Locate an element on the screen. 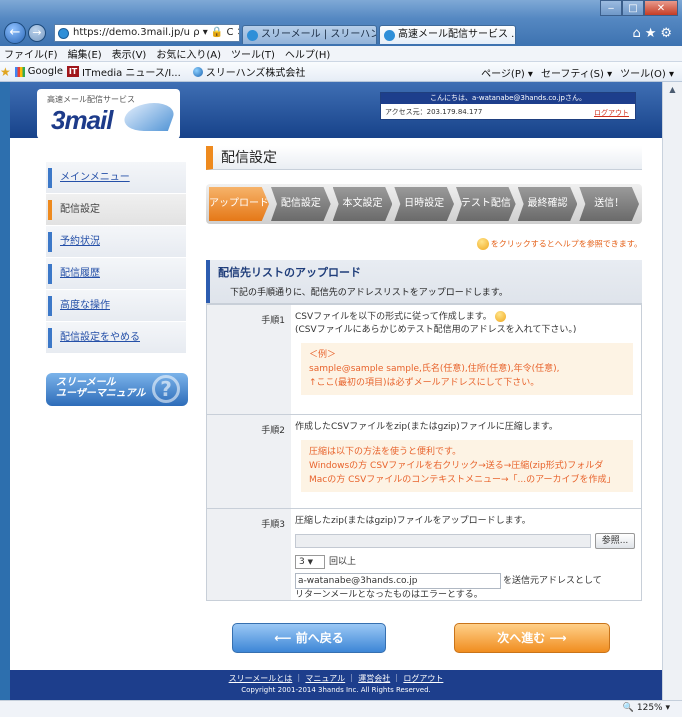 Image resolution: width=682 pixels, height=717 pixels. step1-label: 手順1 is located at coordinates (249, 359).